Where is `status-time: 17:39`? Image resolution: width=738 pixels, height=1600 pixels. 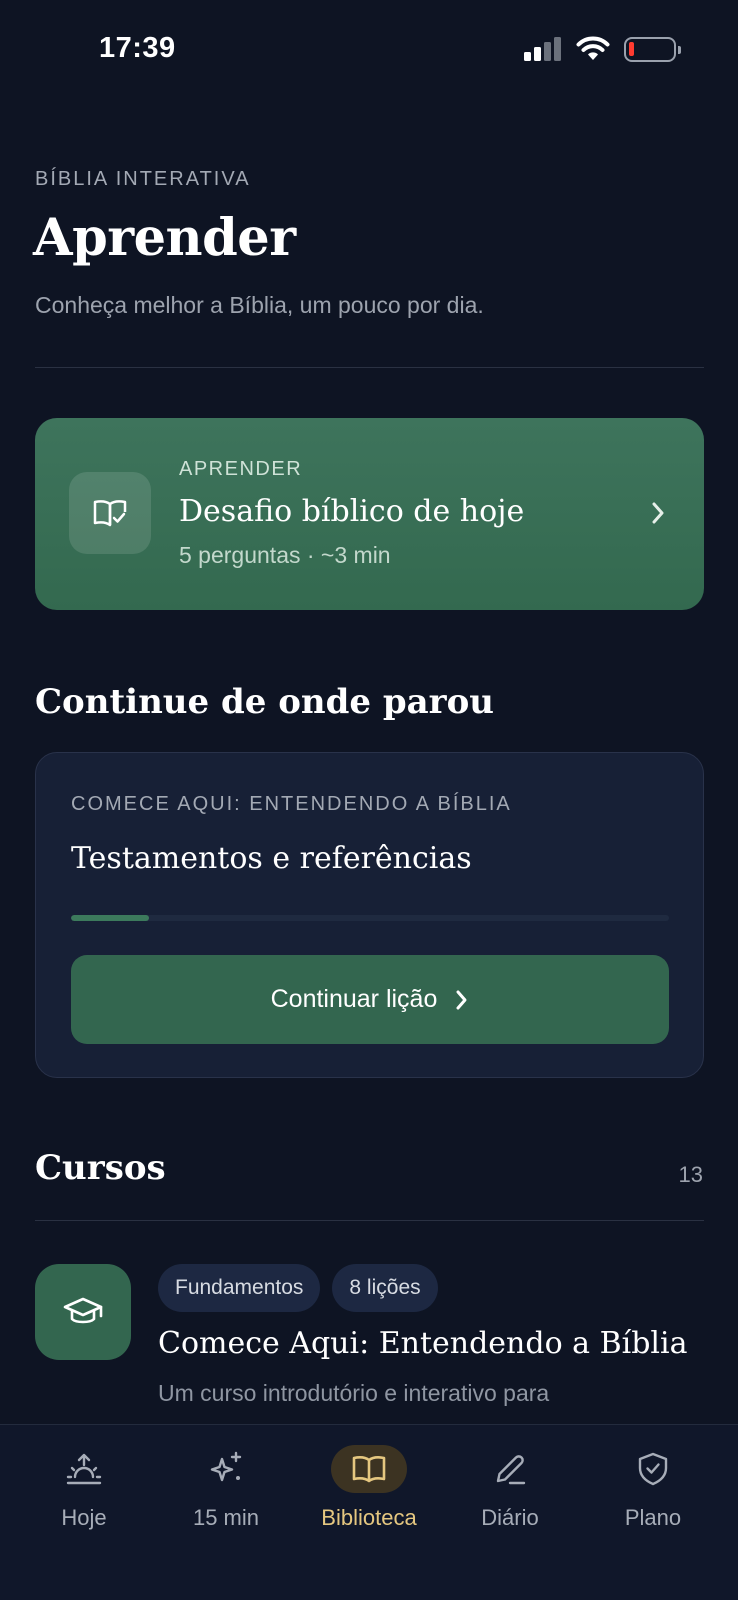 status-time: 17:39 is located at coordinates (137, 48).